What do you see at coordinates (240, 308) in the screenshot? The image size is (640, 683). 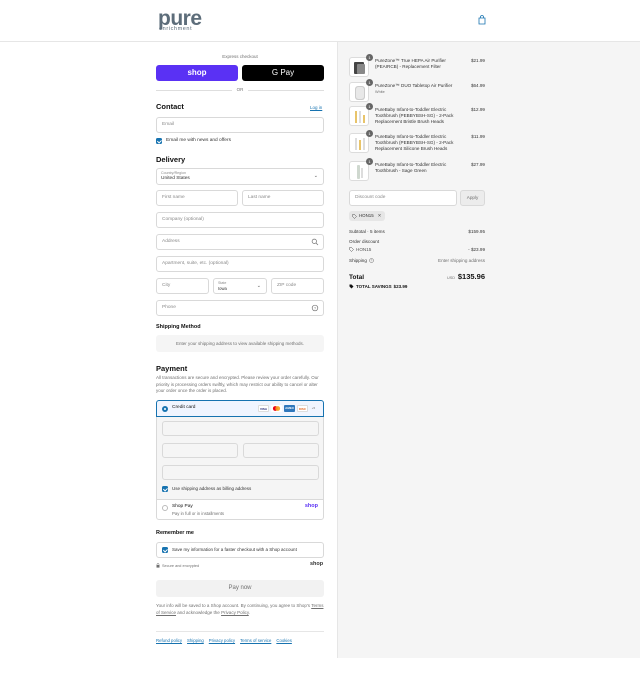 I see `phone-field: Phone ?` at bounding box center [240, 308].